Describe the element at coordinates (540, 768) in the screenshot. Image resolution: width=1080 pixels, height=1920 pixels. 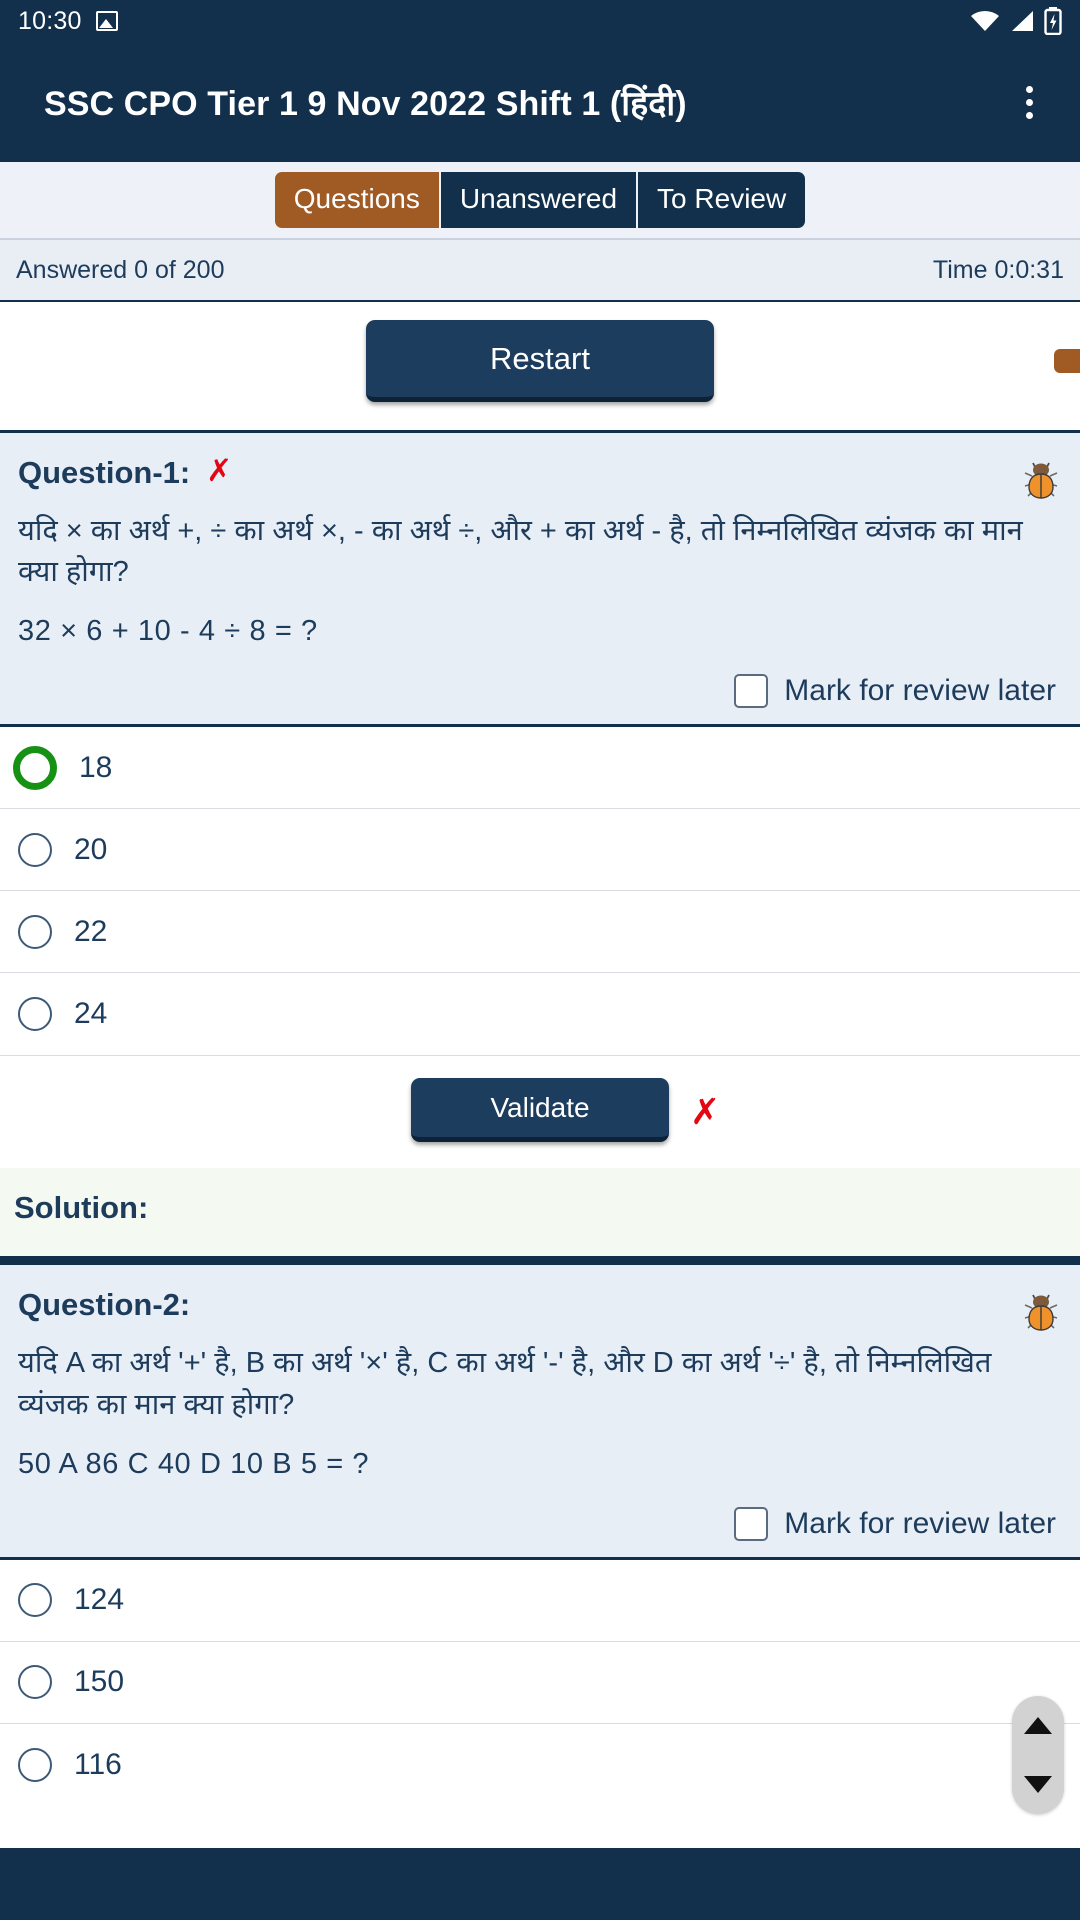
I see `option-row: 18` at that location.